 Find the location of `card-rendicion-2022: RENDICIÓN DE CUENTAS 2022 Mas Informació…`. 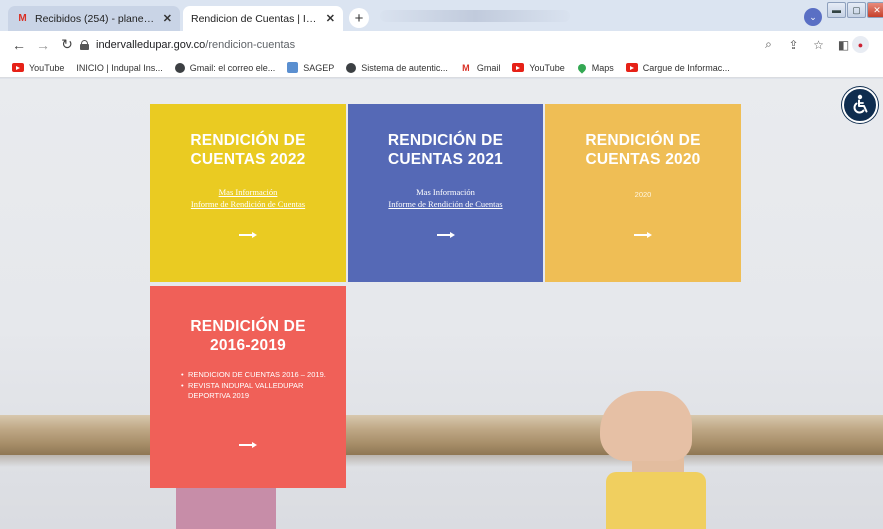

card-rendicion-2022: RENDICIÓN DE CUENTAS 2022 Mas Informació… is located at coordinates (248, 193).